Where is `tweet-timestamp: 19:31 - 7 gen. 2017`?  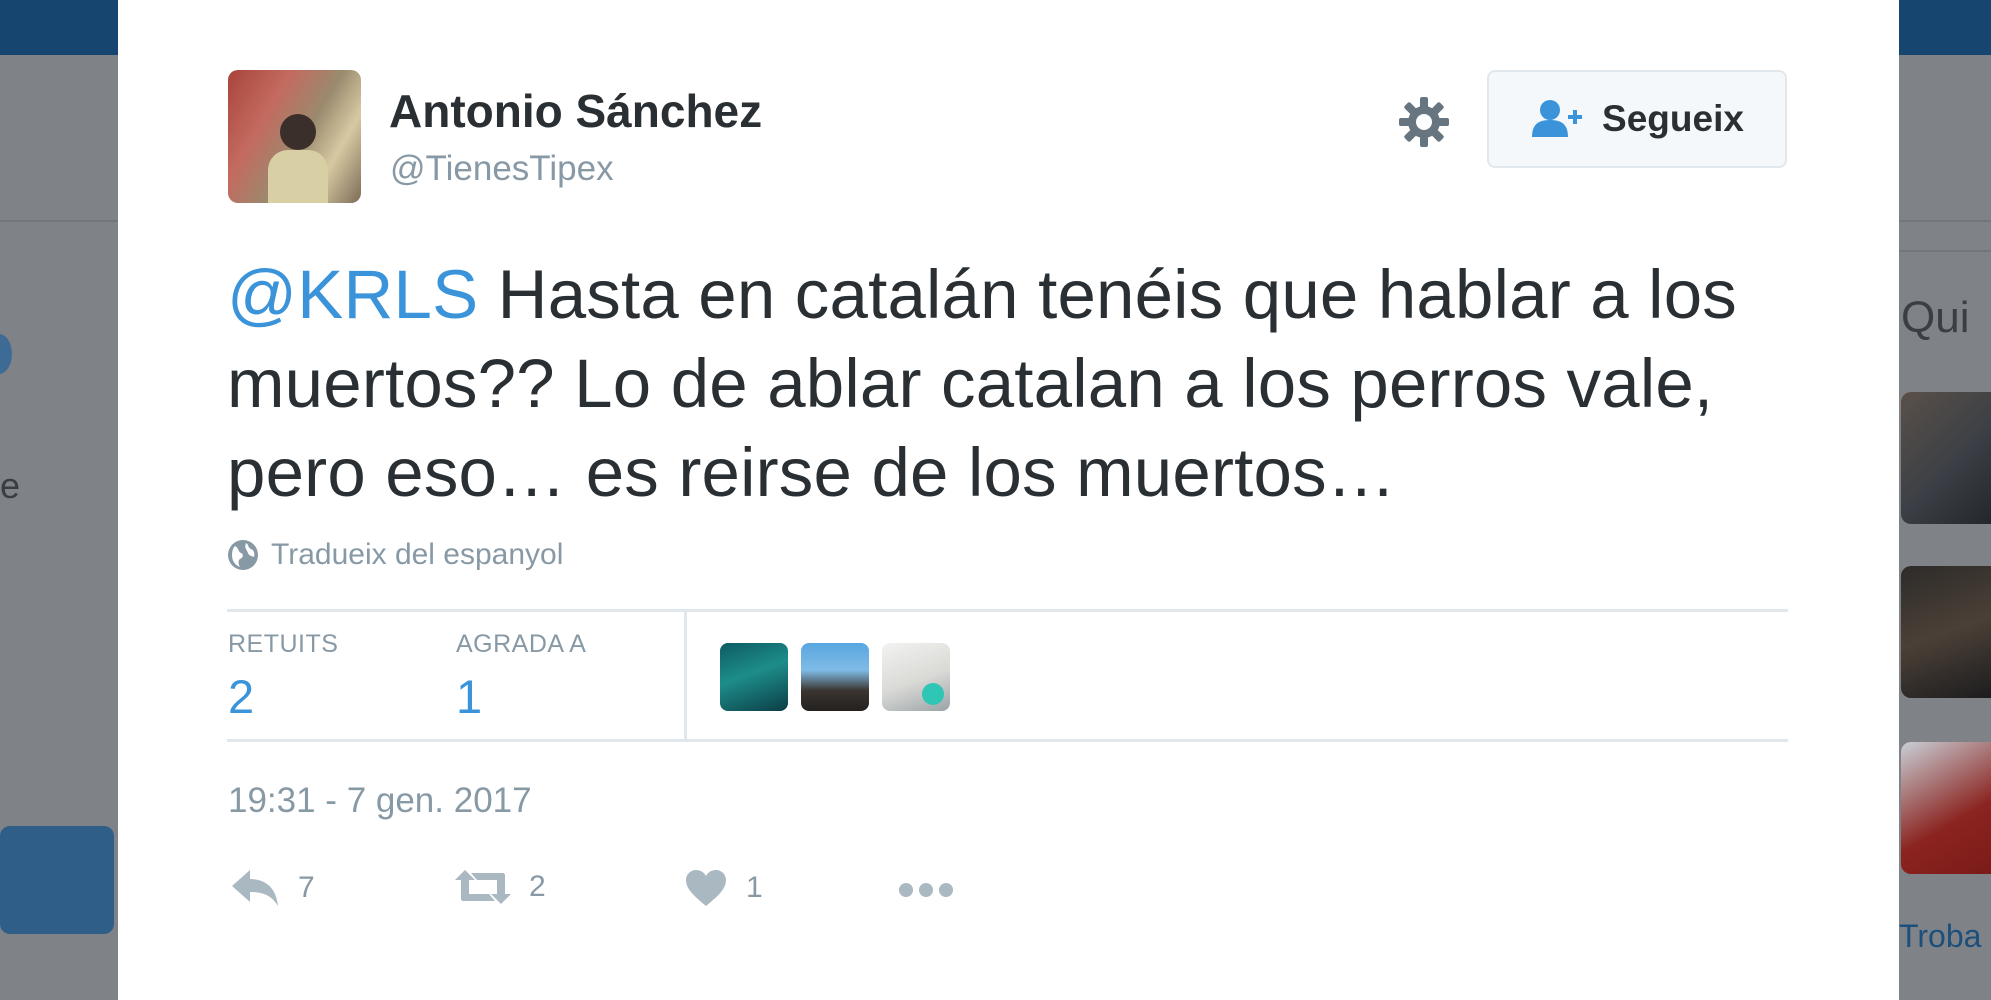 tweet-timestamp: 19:31 - 7 gen. 2017 is located at coordinates (380, 800).